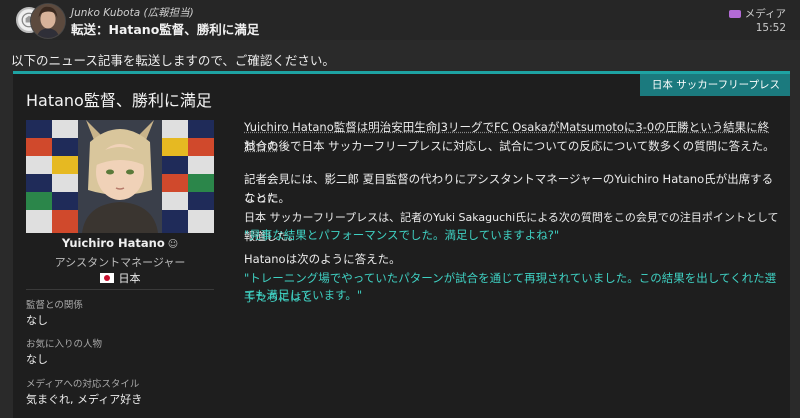 The image size is (800, 418). What do you see at coordinates (113, 243) in the screenshot?
I see `person-name-text: Yuichiro Hatano` at bounding box center [113, 243].